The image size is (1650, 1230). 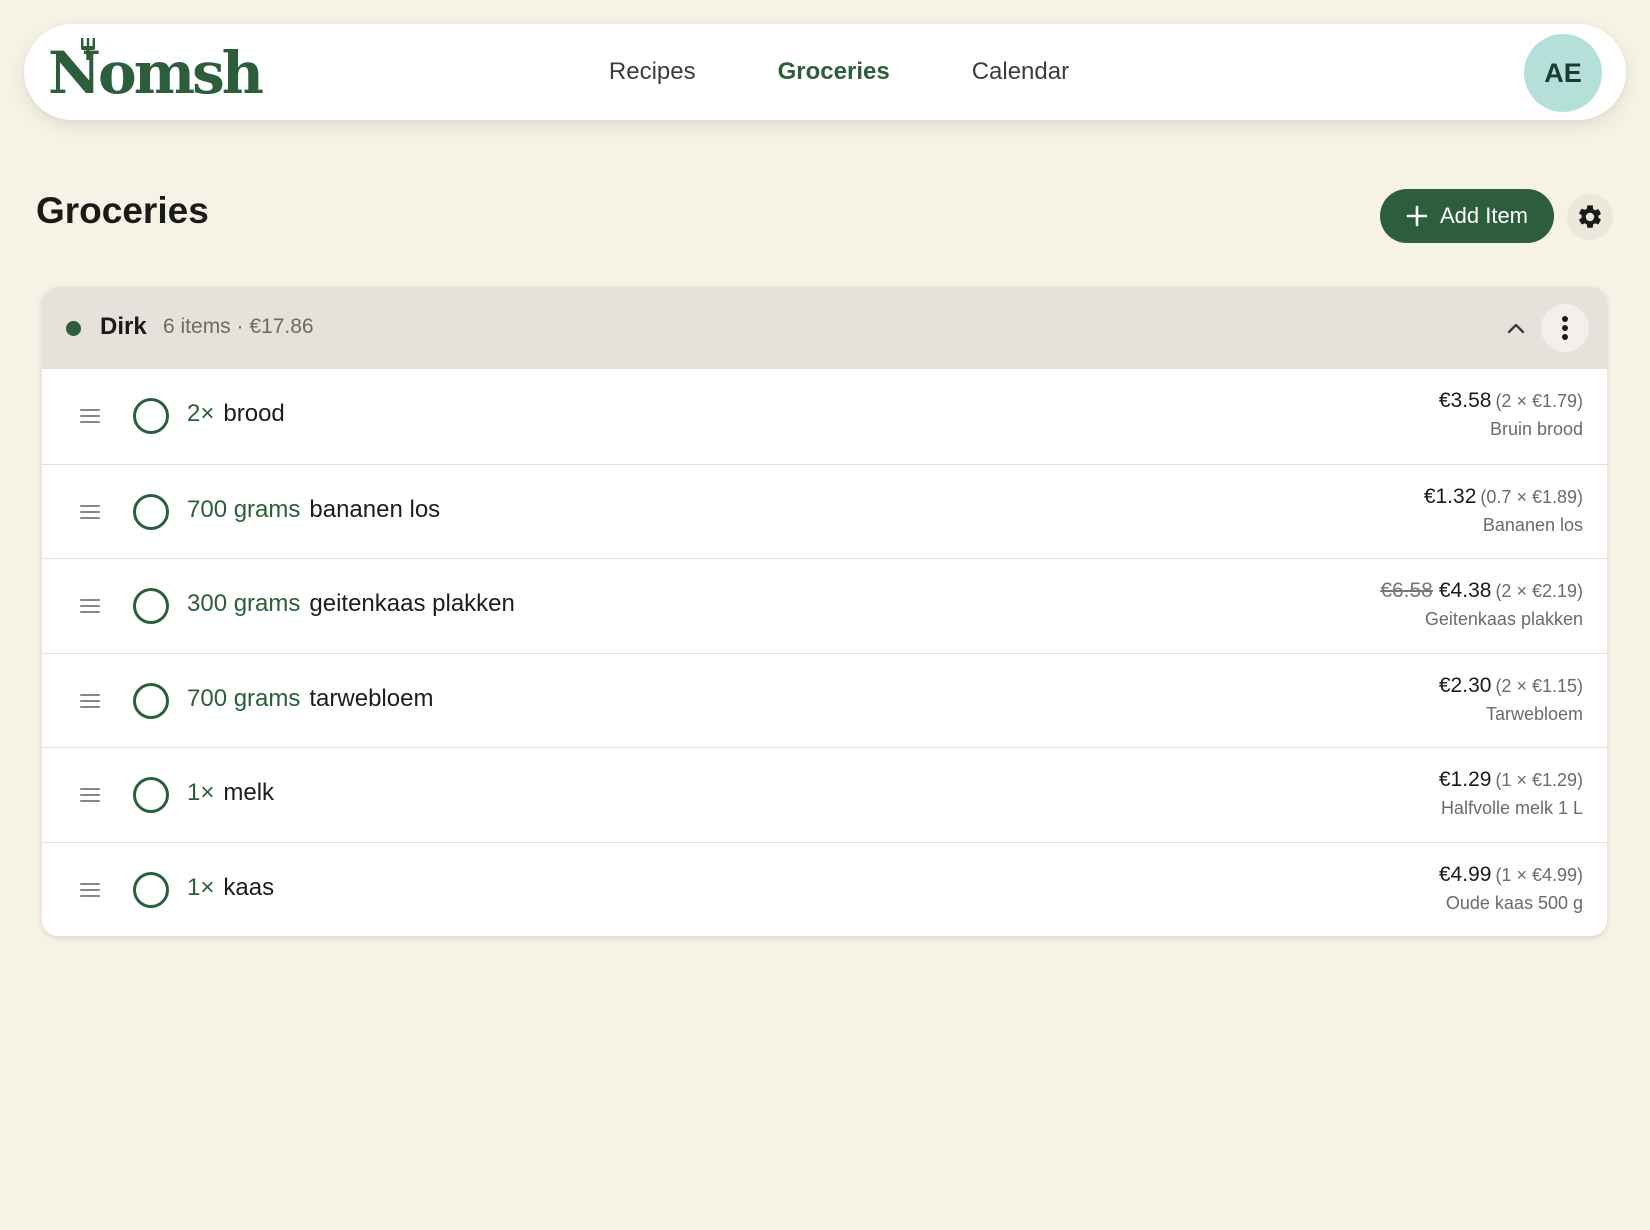 I want to click on main-nav: Recipes Groceries Calendar, so click(x=825, y=72).